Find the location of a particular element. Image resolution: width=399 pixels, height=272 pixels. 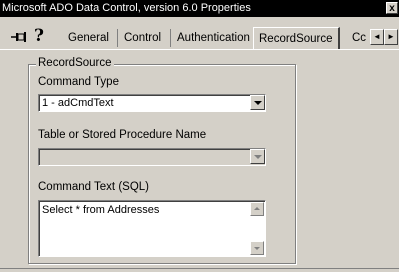

help-icon: ? is located at coordinates (39, 36).